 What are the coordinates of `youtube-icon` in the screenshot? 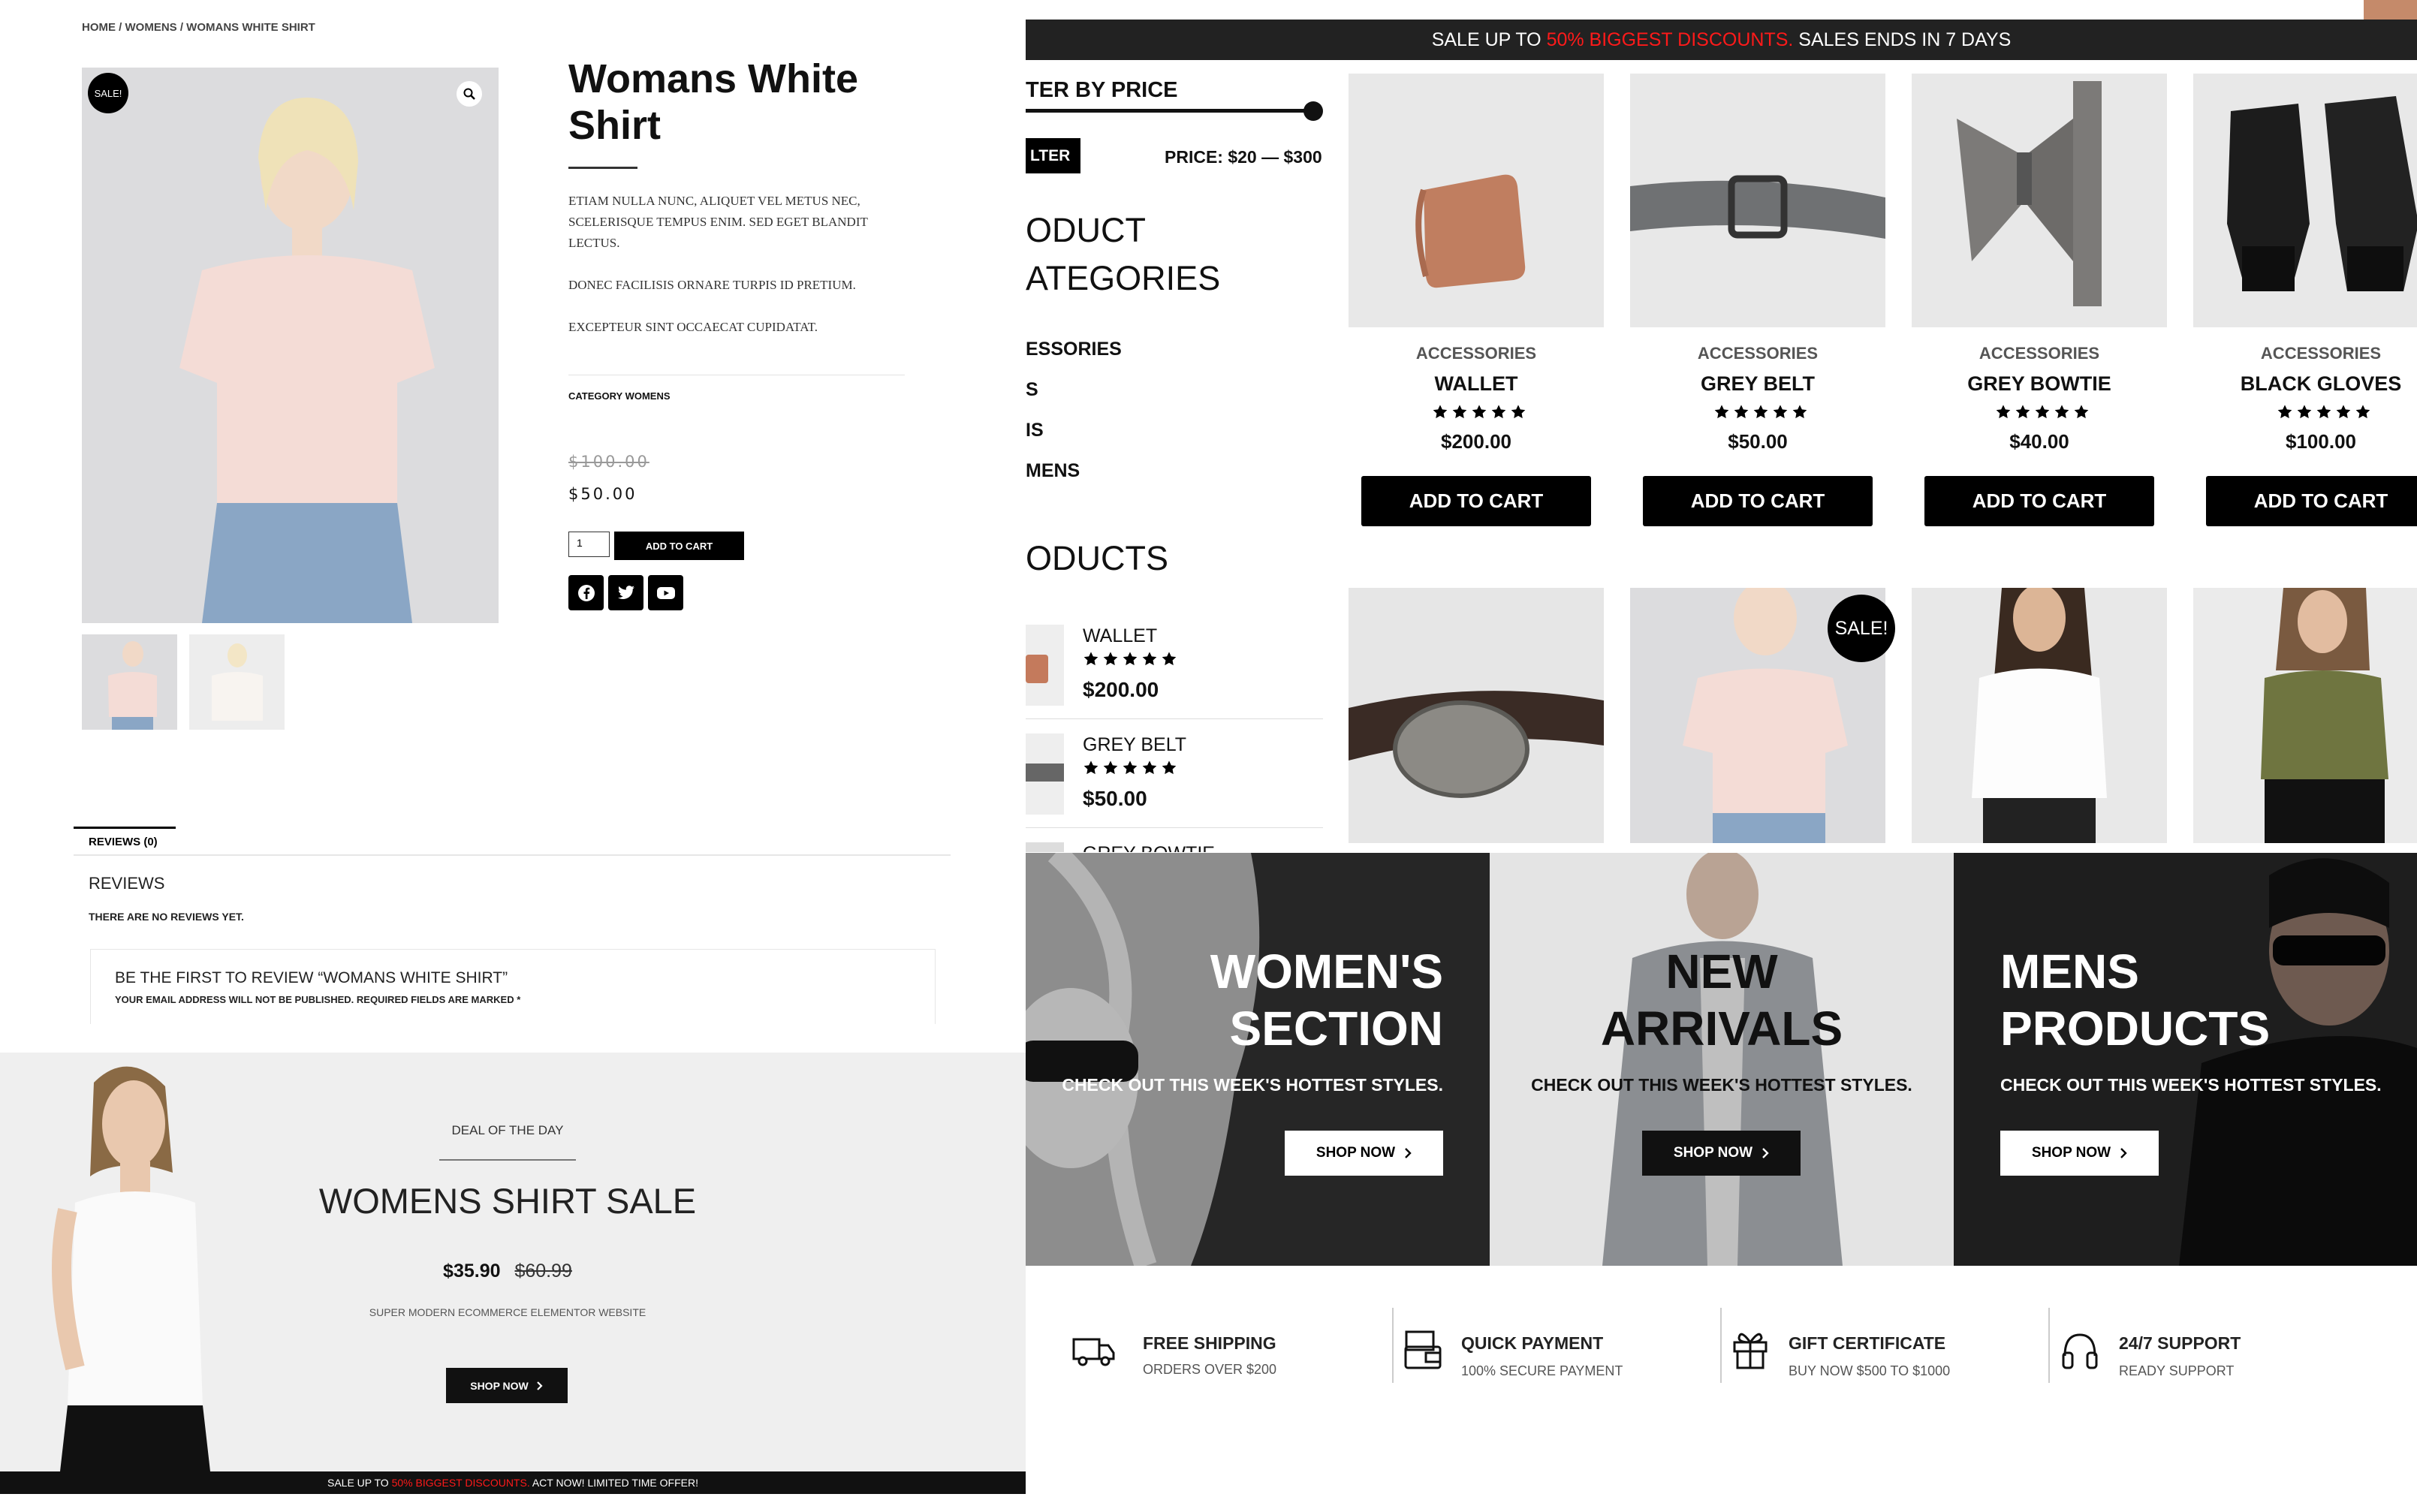 It's located at (665, 592).